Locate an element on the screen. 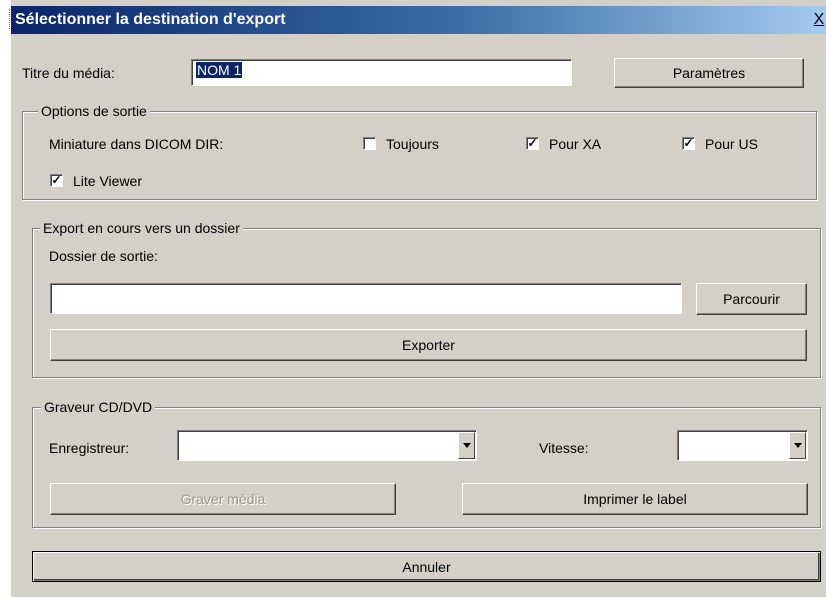 The width and height of the screenshot is (826, 597). recorder-select is located at coordinates (327, 445).